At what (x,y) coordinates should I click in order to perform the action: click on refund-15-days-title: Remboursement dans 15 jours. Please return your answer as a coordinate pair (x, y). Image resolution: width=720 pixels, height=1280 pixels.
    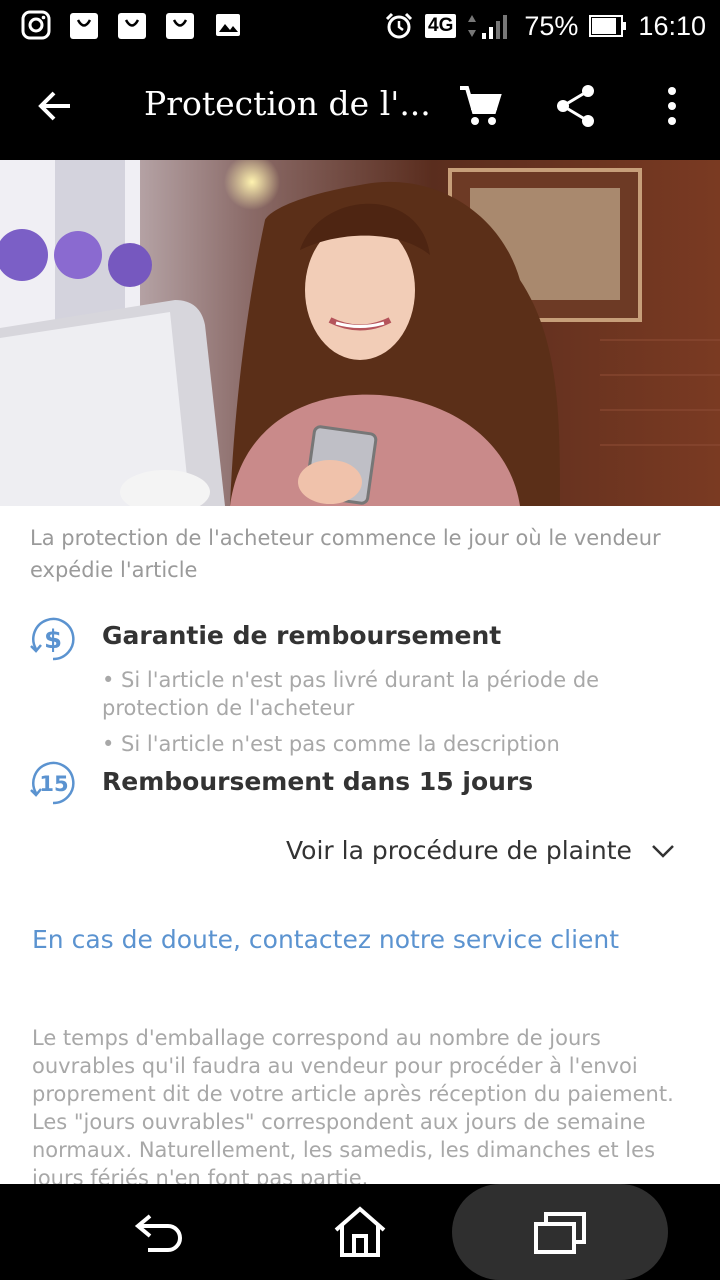
    Looking at the image, I should click on (318, 781).